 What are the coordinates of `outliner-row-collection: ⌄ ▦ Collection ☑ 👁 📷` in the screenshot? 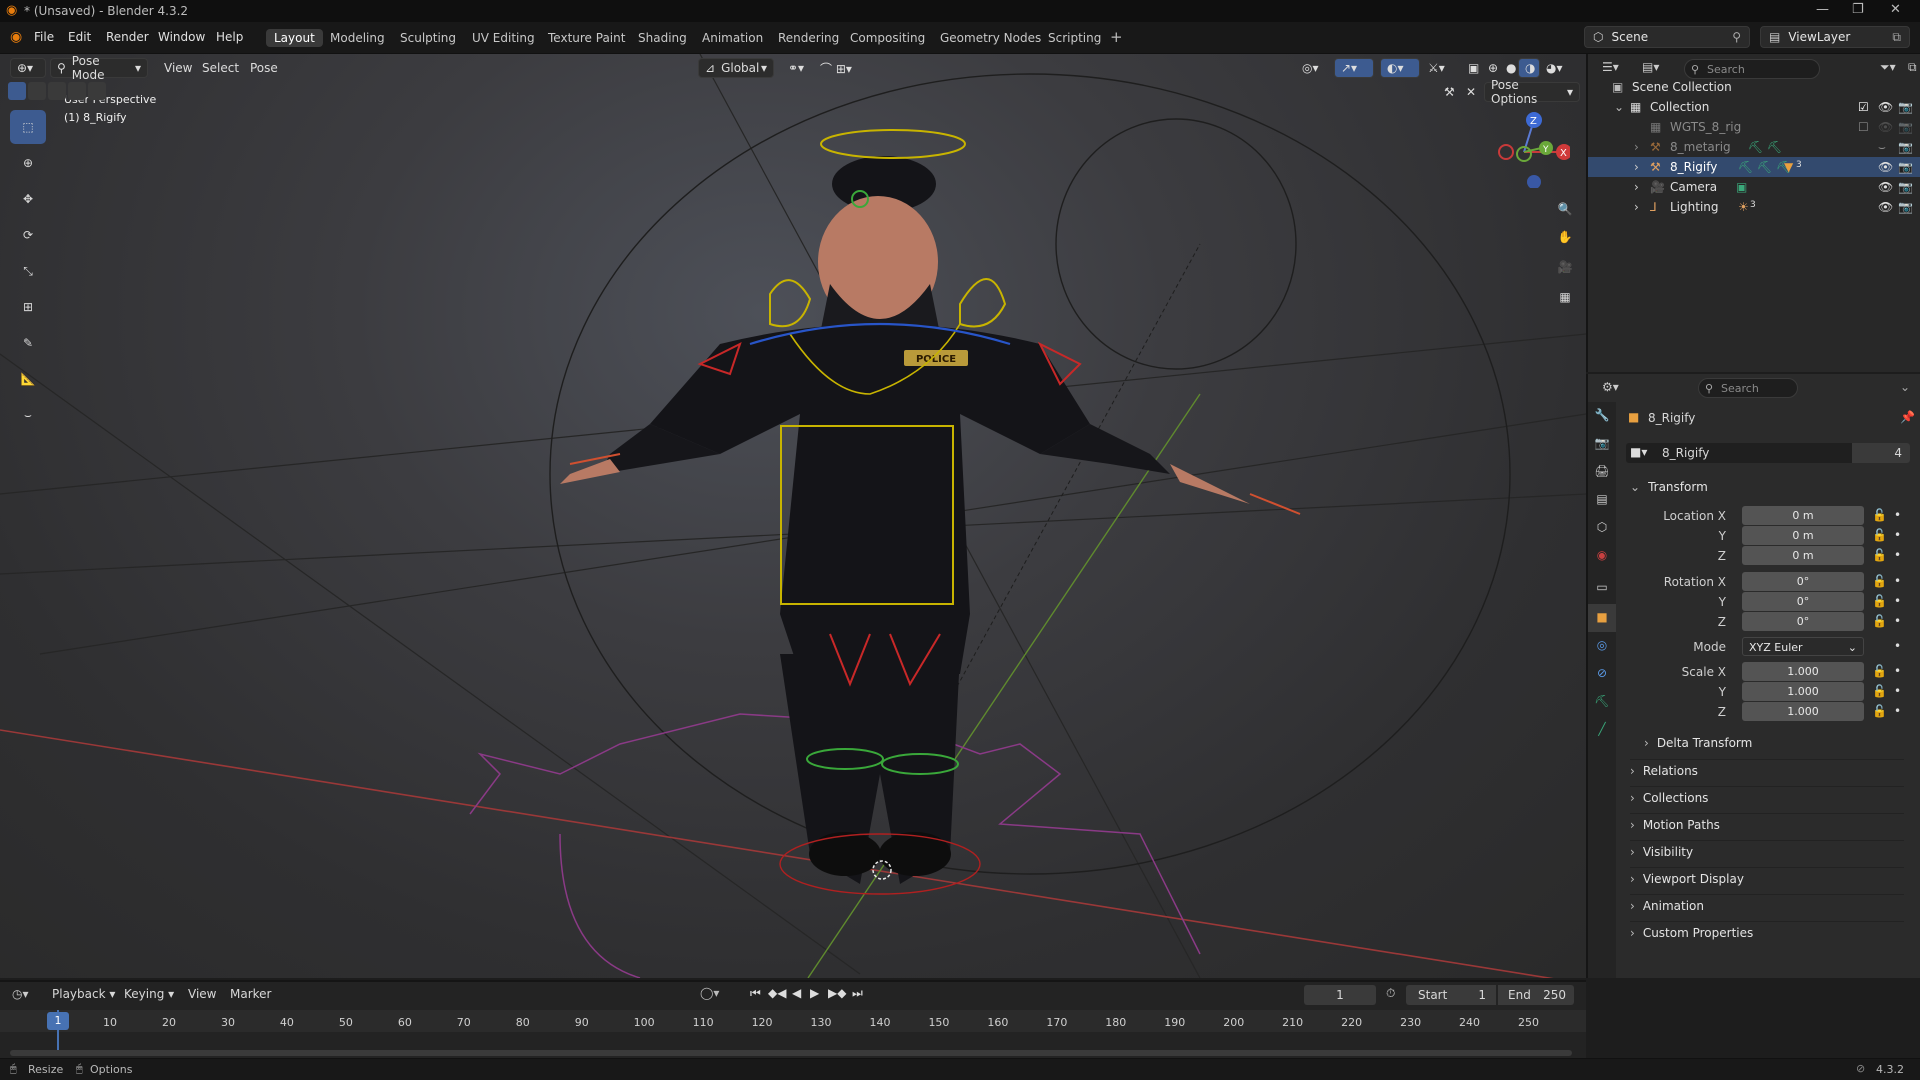 It's located at (1754, 107).